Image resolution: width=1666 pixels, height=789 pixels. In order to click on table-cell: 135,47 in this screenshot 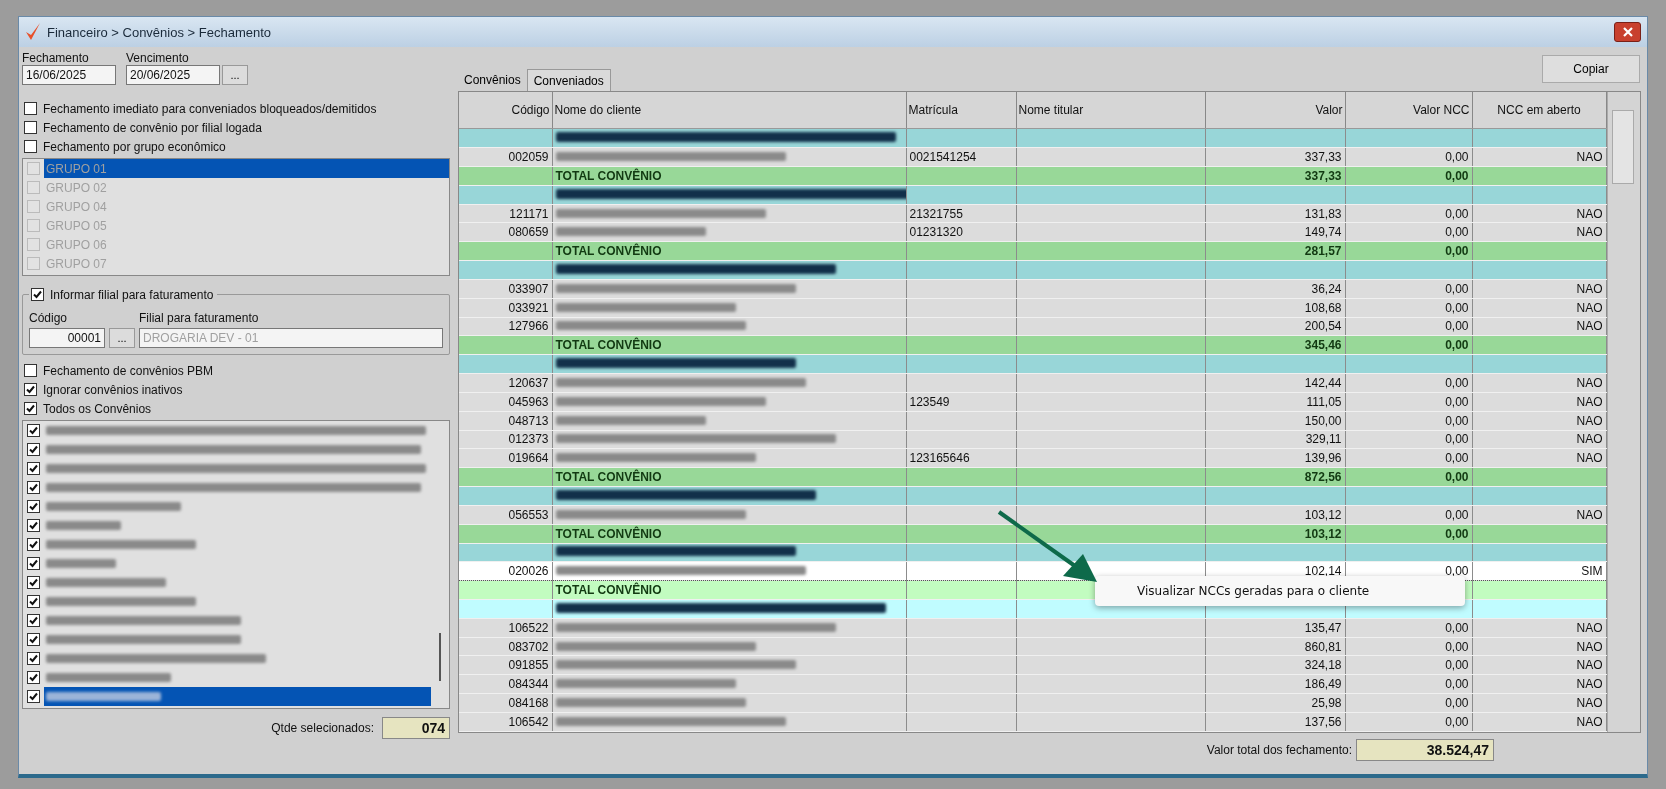, I will do `click(1323, 627)`.